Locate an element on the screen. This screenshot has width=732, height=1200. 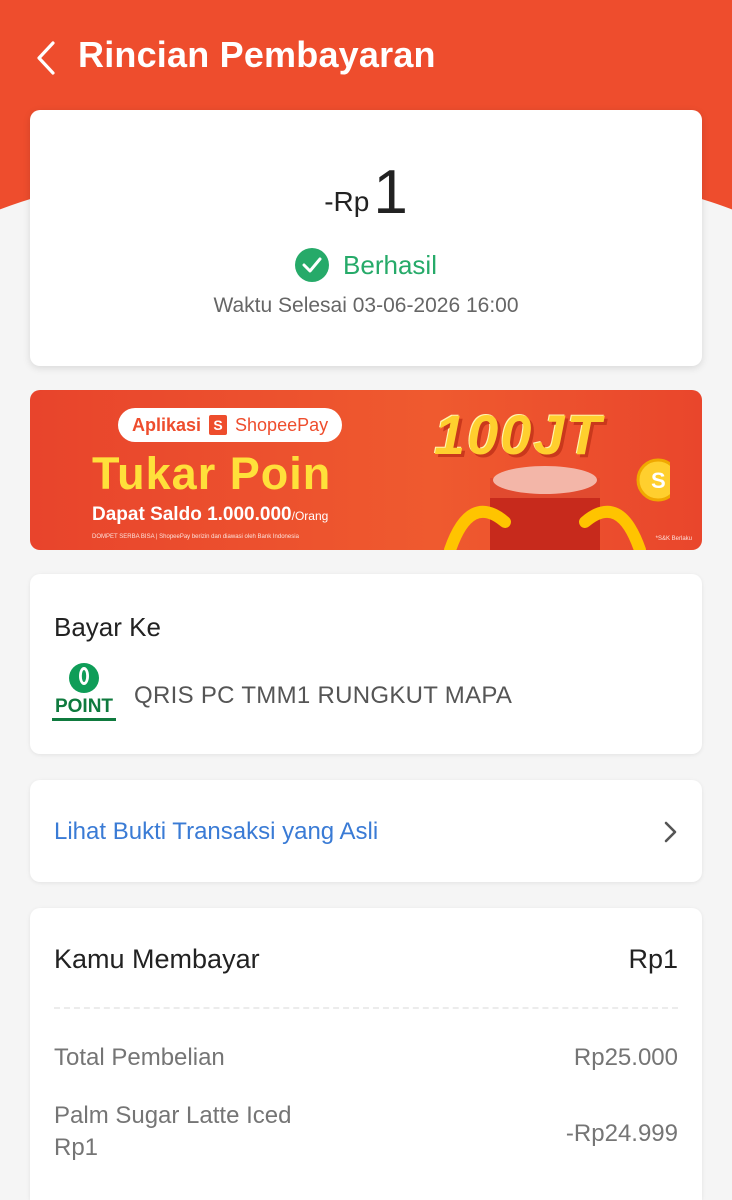
item-label-line2: Rp1 is located at coordinates (76, 1147).